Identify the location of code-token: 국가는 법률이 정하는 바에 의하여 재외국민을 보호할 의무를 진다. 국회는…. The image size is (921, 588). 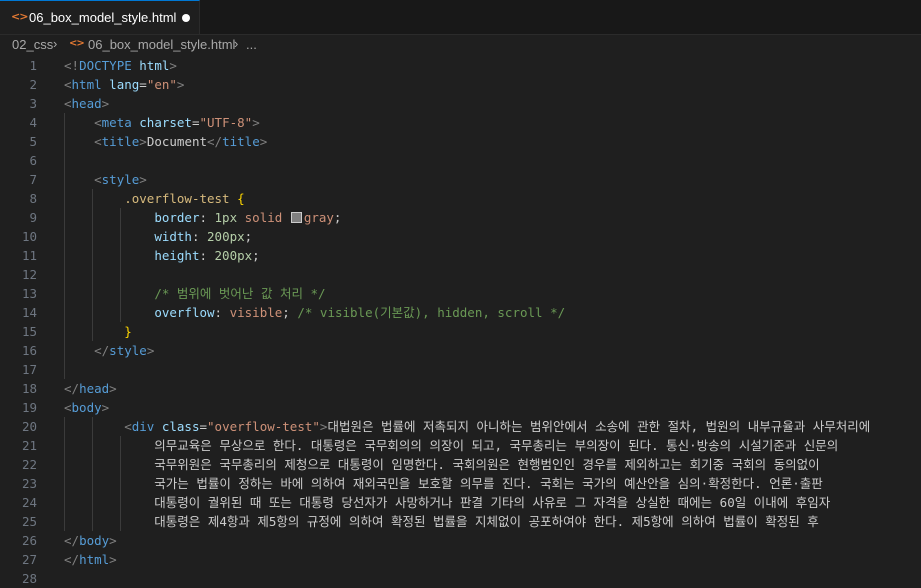
(443, 483).